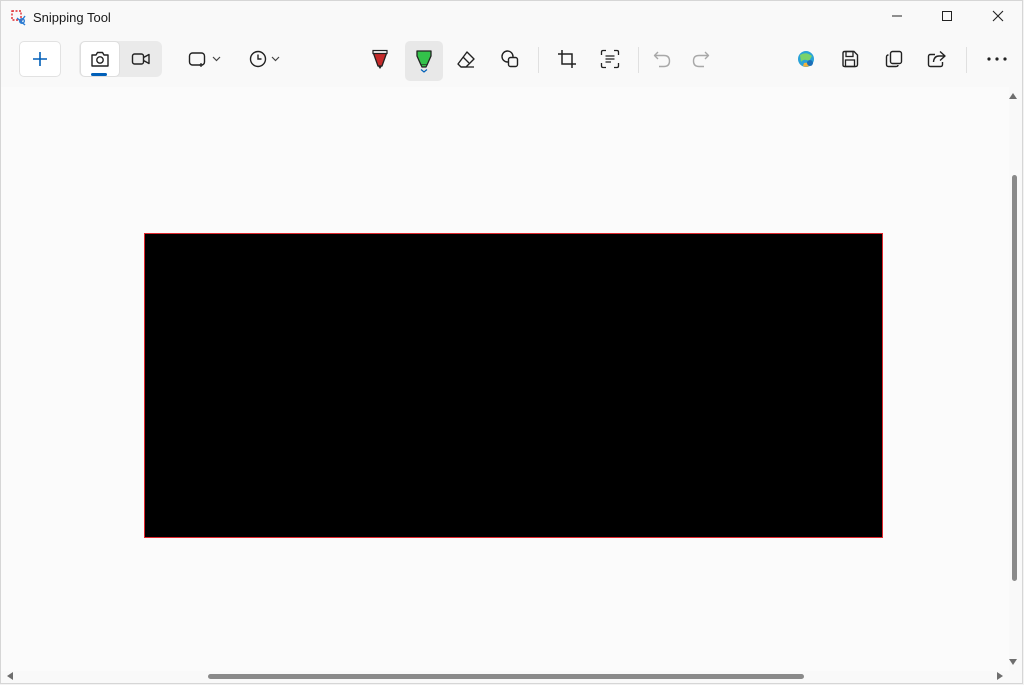 This screenshot has width=1024, height=685. I want to click on maximize-button, so click(947, 18).